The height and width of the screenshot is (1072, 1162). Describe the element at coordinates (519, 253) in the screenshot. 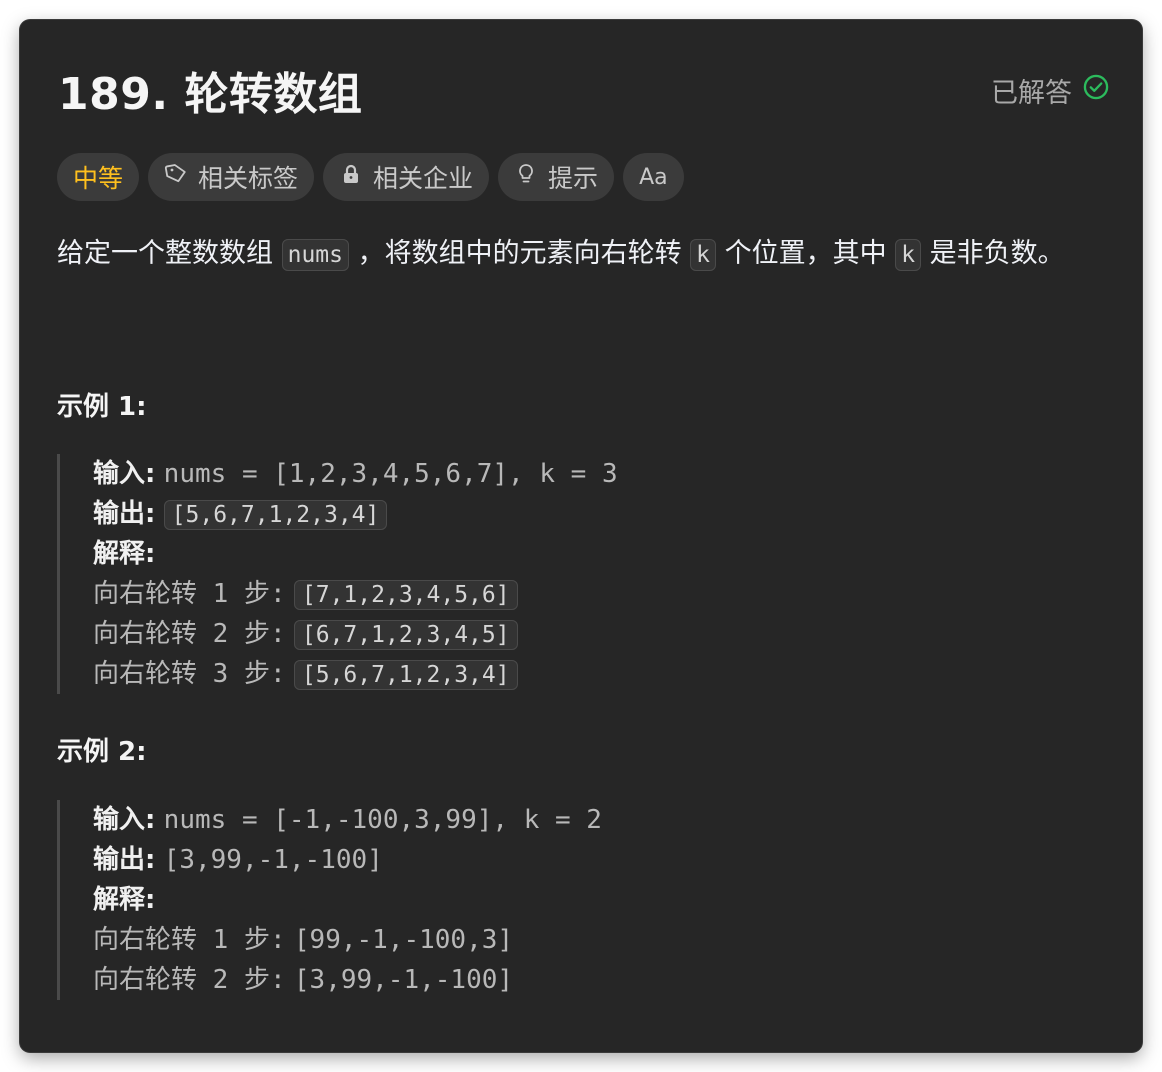

I see `desc-text-2: ，将数组中的元素向右轮转` at that location.